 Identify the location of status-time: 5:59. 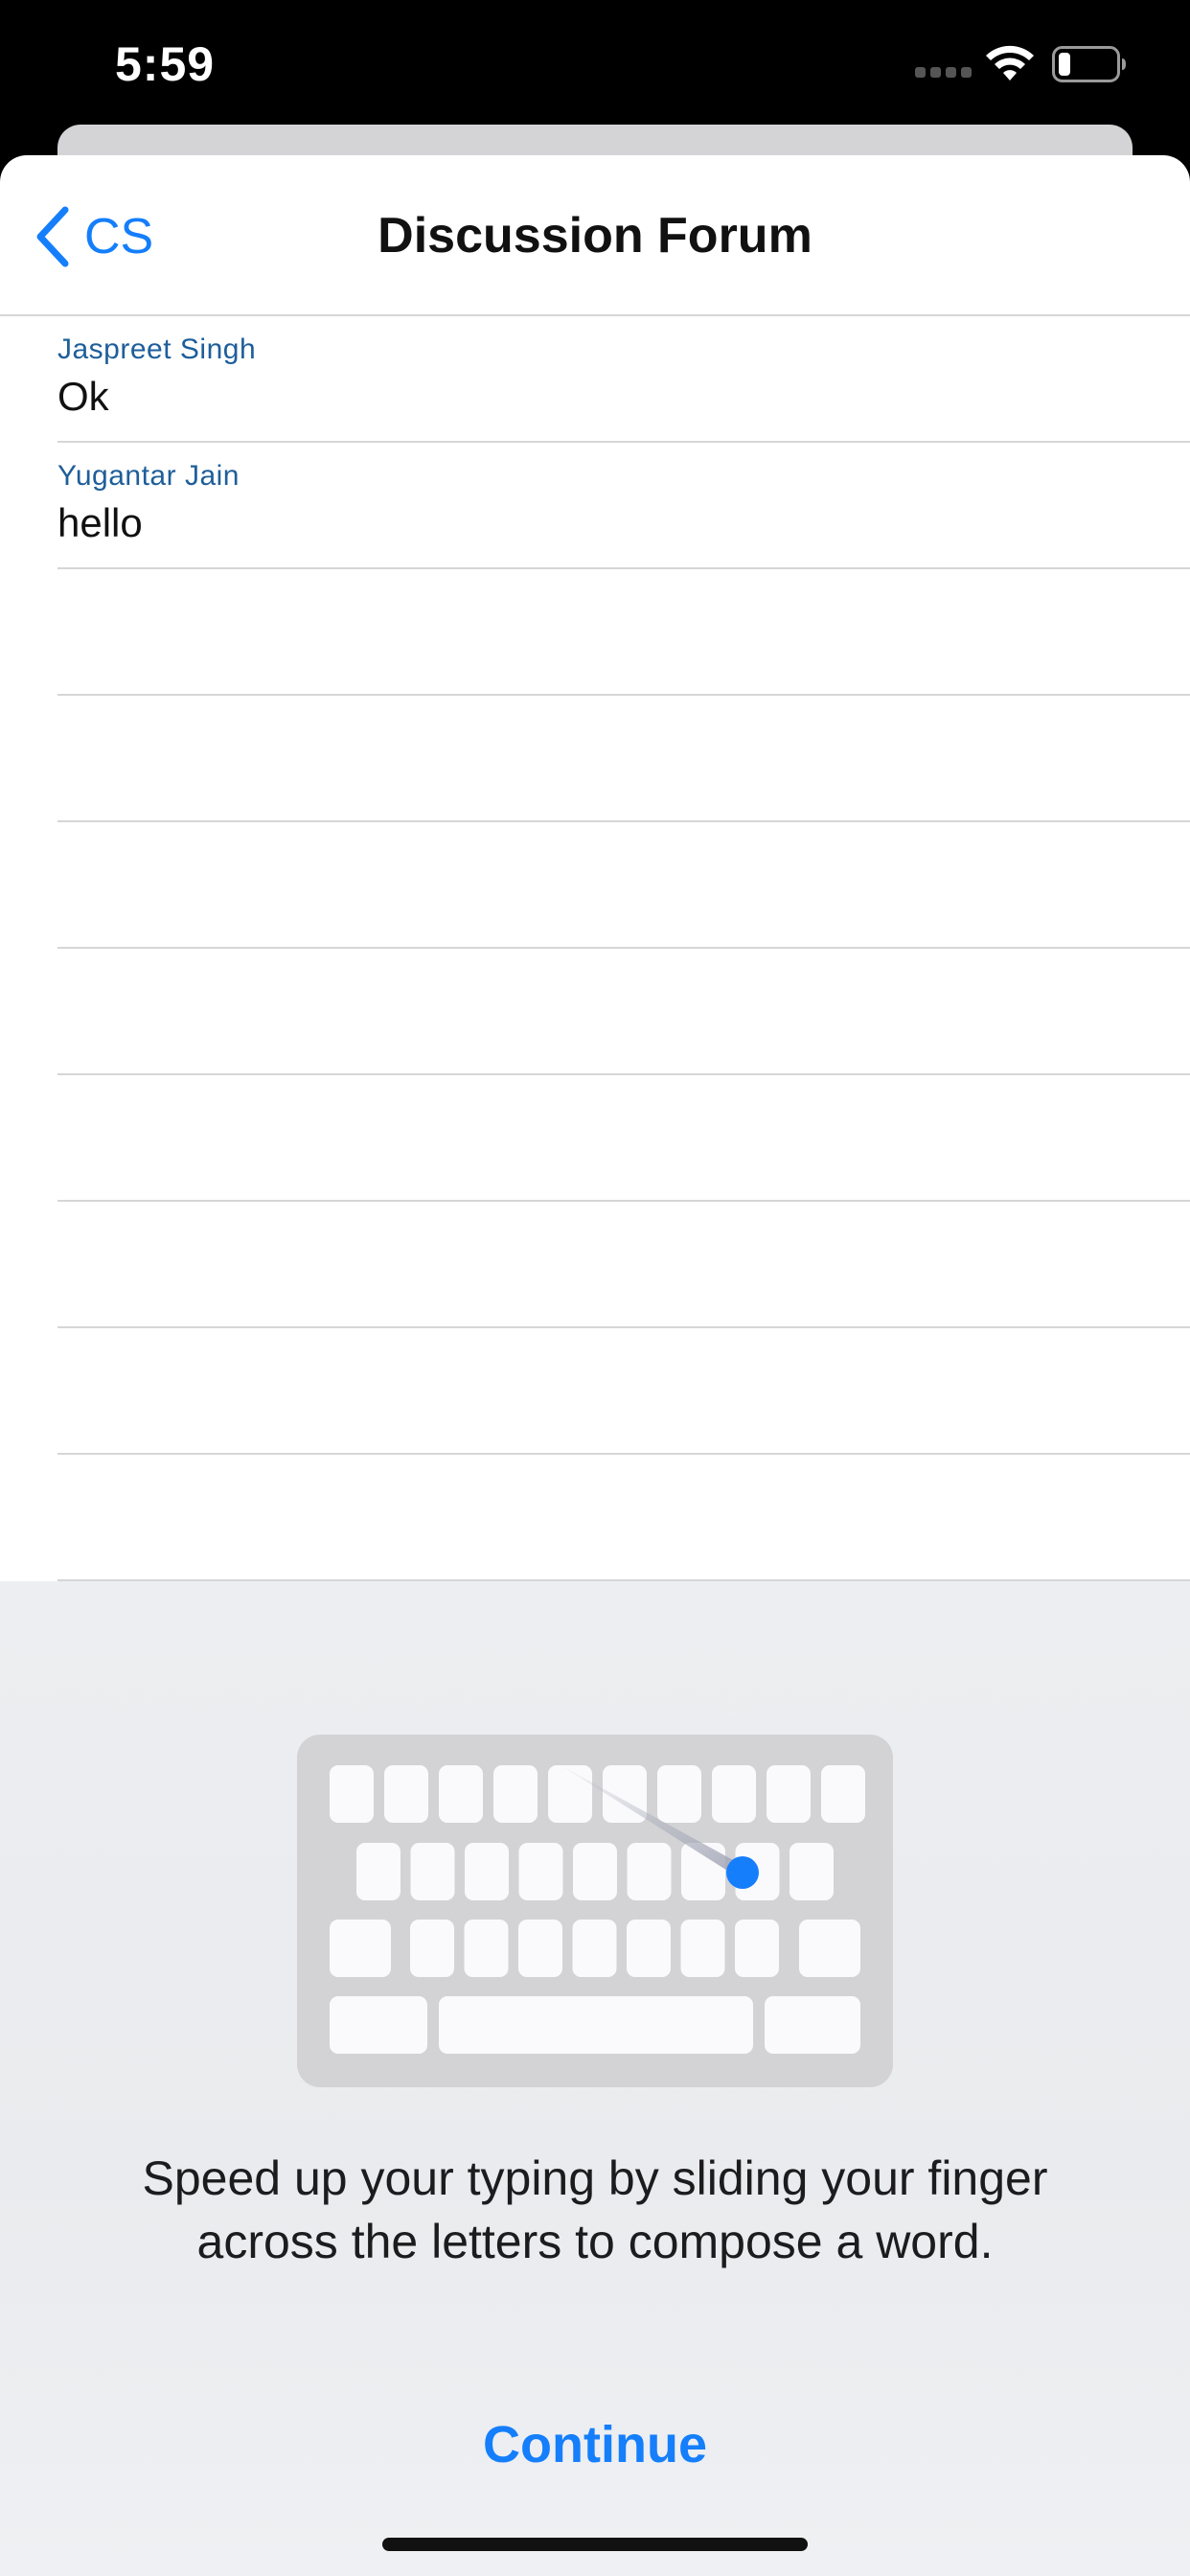
(166, 64).